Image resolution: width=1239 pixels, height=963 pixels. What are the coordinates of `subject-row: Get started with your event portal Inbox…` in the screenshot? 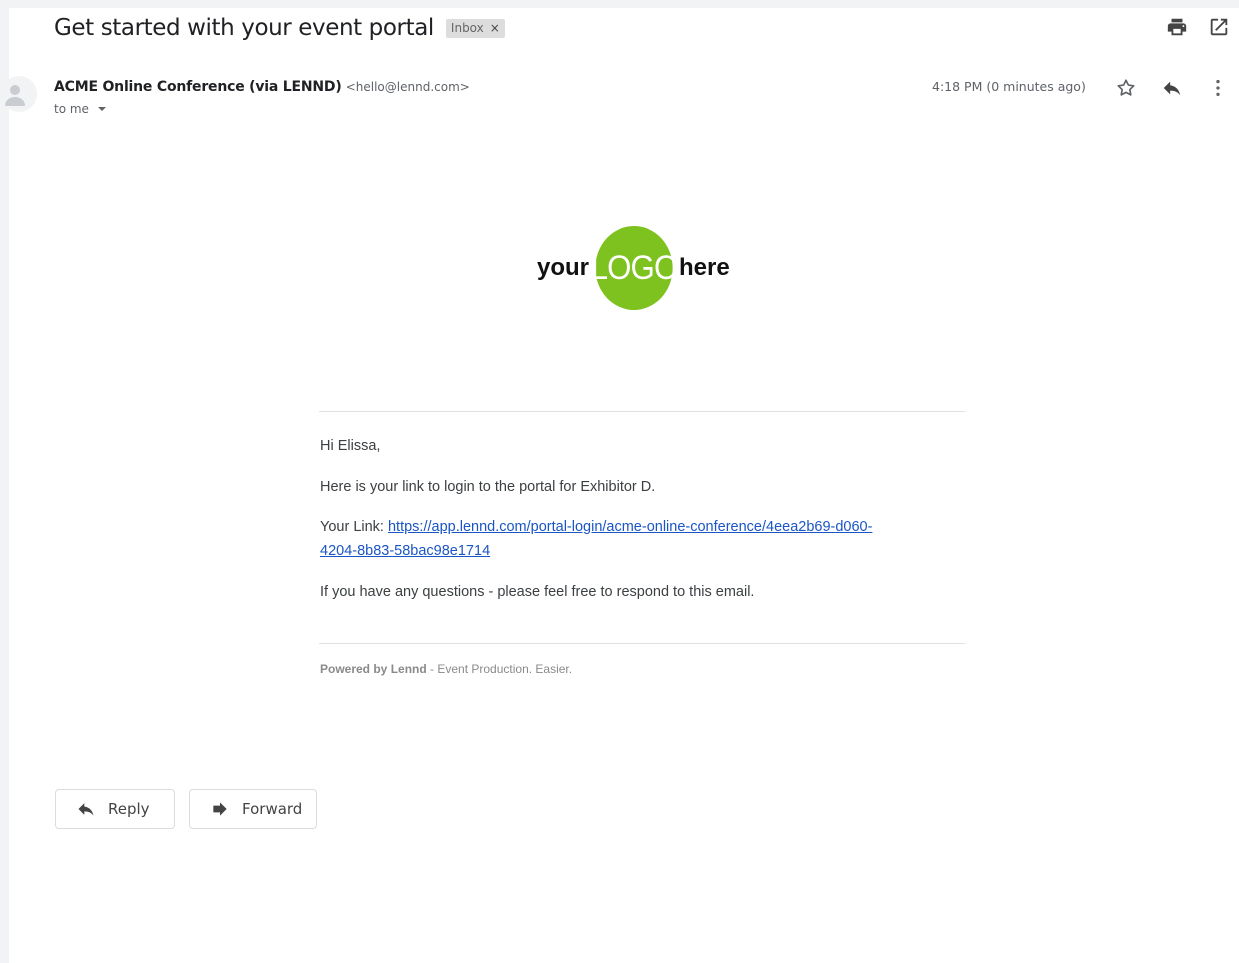 It's located at (279, 28).